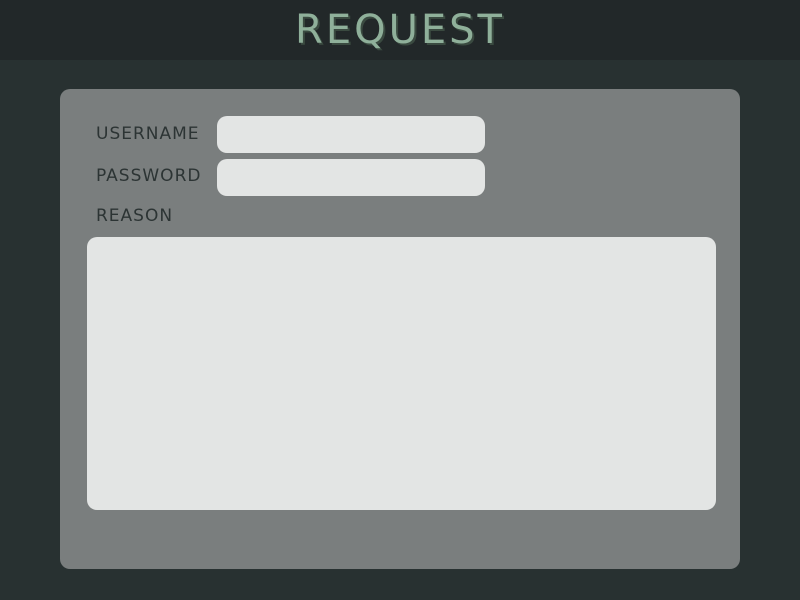  I want to click on username-field, so click(351, 134).